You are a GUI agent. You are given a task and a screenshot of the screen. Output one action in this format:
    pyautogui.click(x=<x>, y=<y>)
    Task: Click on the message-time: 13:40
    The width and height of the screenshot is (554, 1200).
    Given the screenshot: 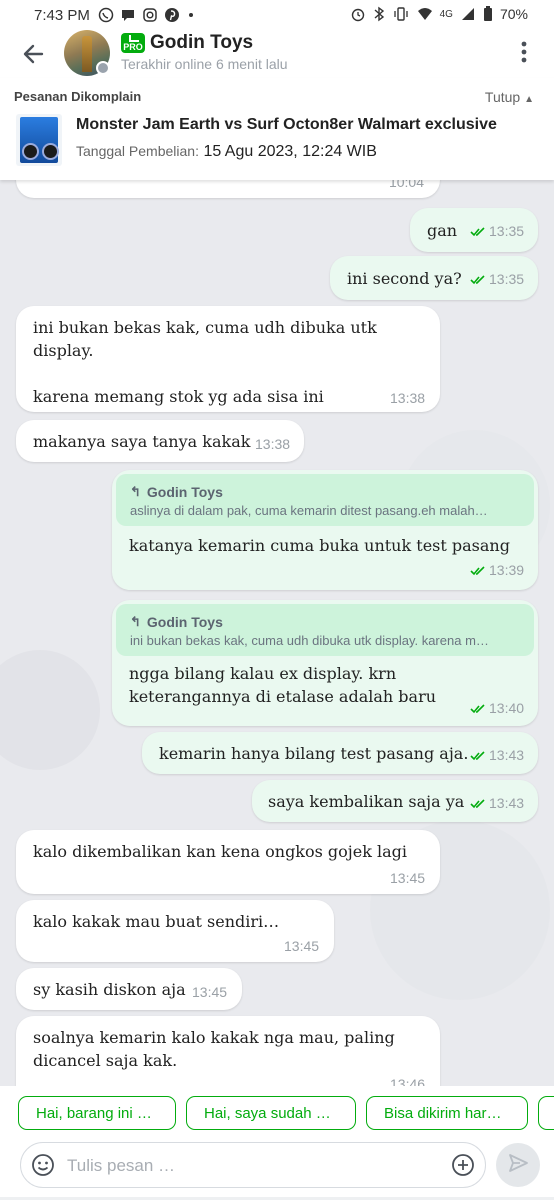 What is the action you would take?
    pyautogui.click(x=507, y=708)
    